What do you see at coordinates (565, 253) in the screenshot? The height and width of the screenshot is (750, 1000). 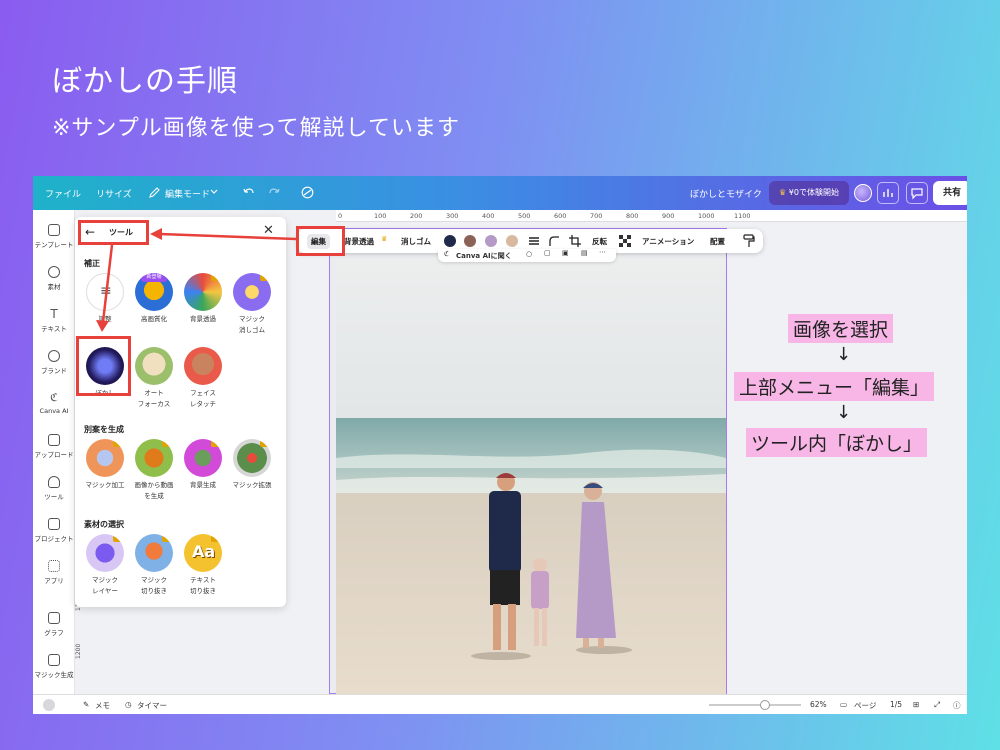 I see `duplicate-icon: ▣` at bounding box center [565, 253].